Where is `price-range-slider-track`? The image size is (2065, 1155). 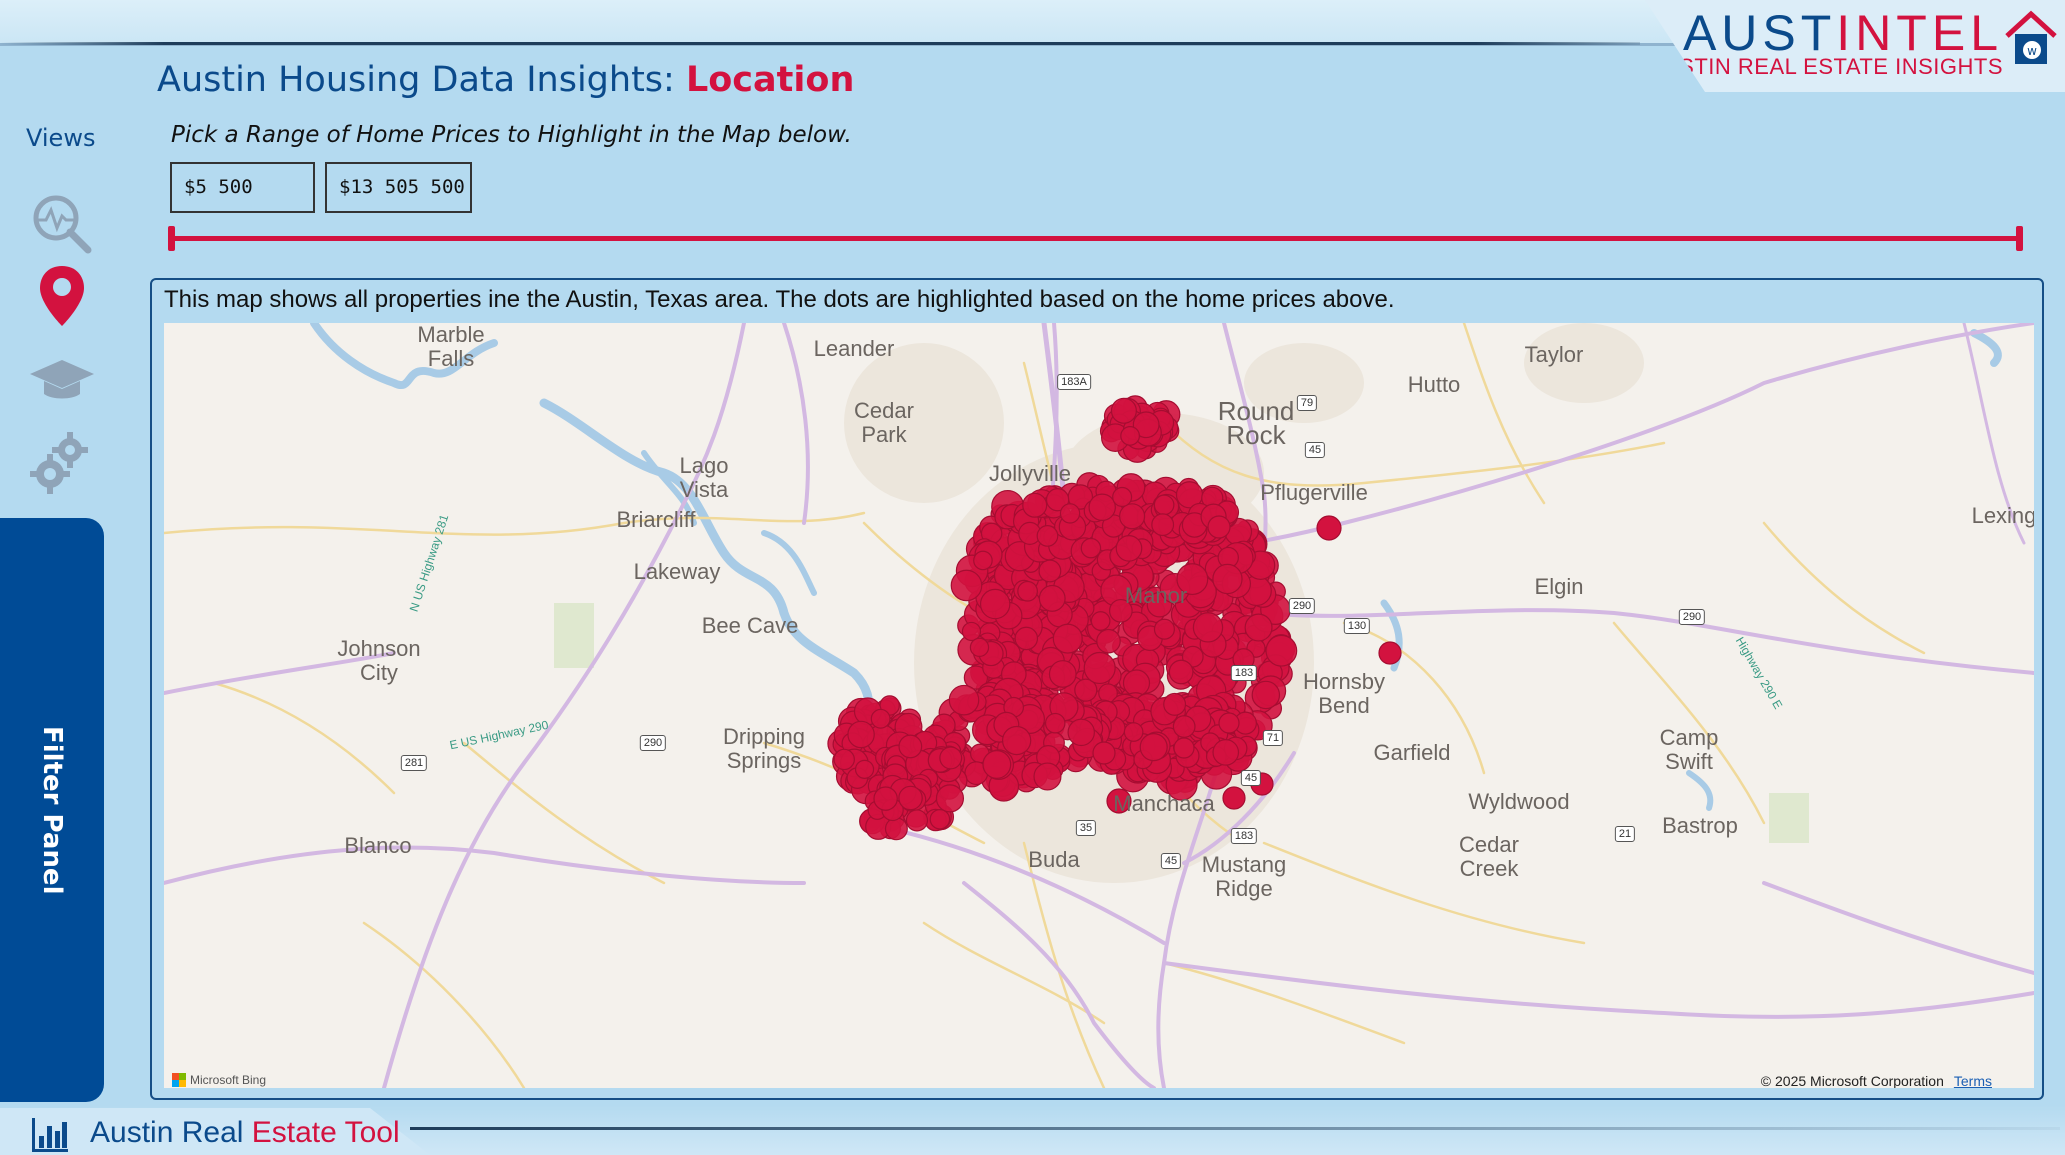
price-range-slider-track is located at coordinates (1094, 238).